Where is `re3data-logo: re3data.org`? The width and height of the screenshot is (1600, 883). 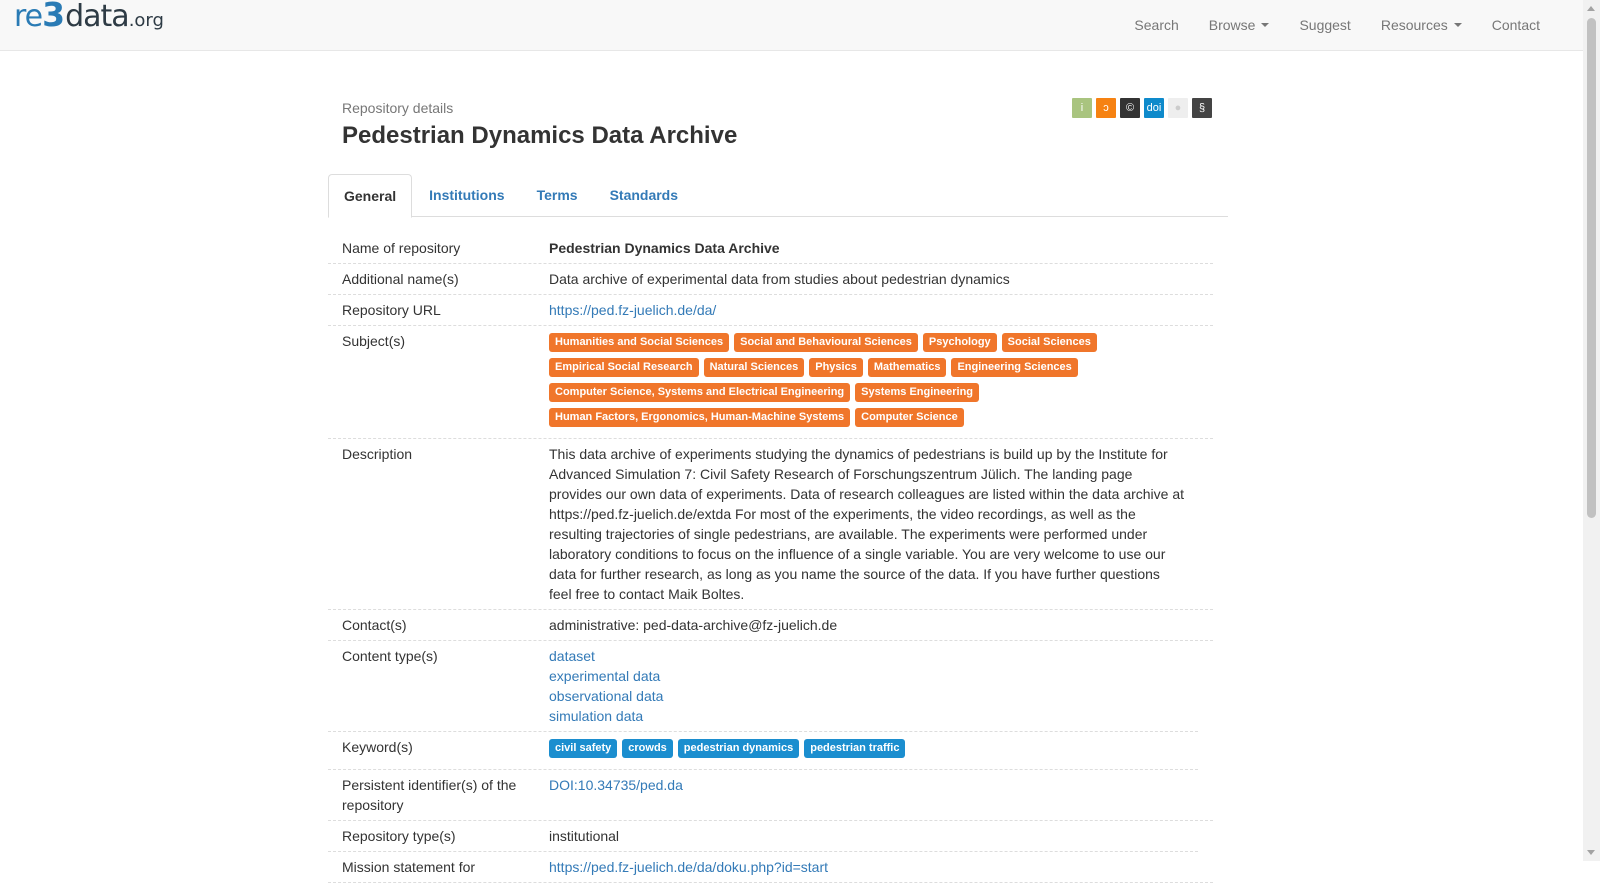 re3data-logo: re3data.org is located at coordinates (89, 22).